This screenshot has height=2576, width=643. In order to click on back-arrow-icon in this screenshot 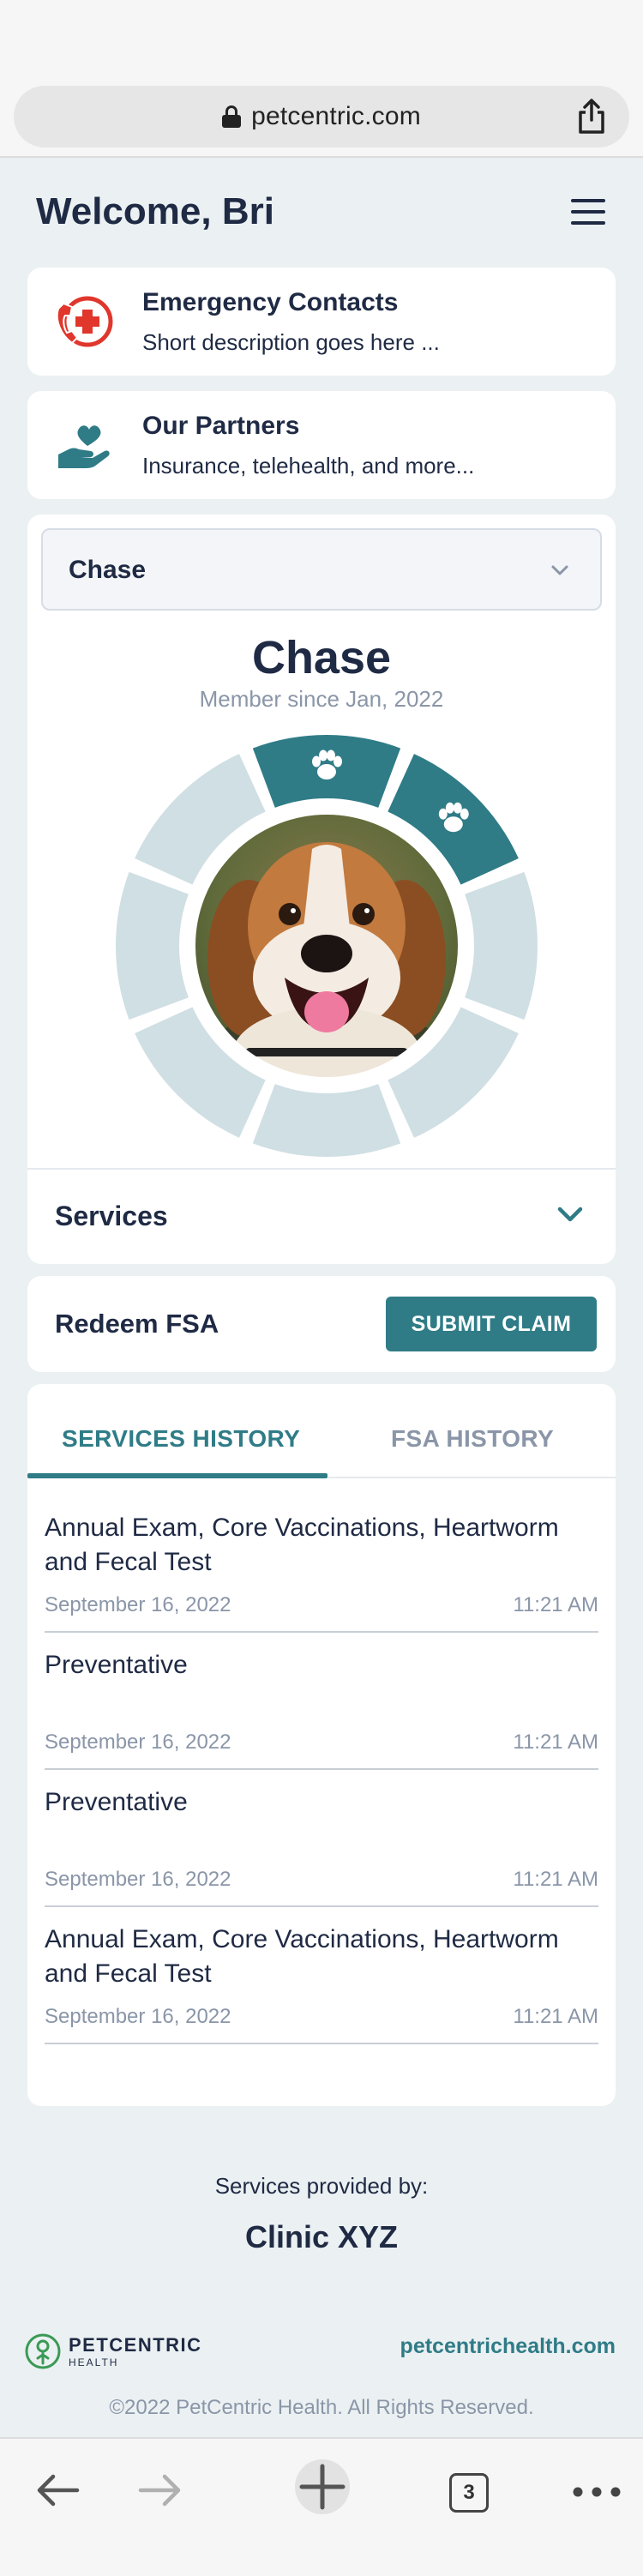, I will do `click(57, 2490)`.